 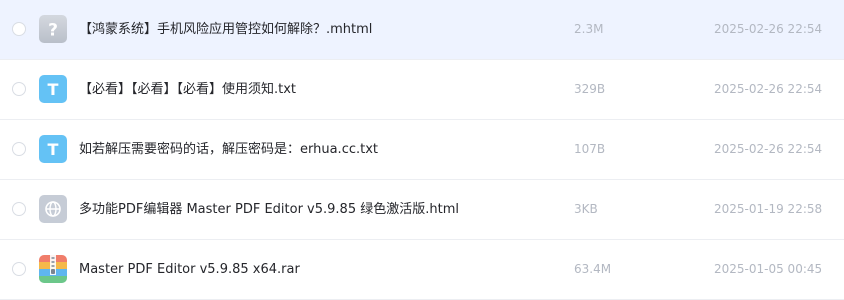 I want to click on file-date: 2025-01-05 00:45, so click(x=768, y=269).